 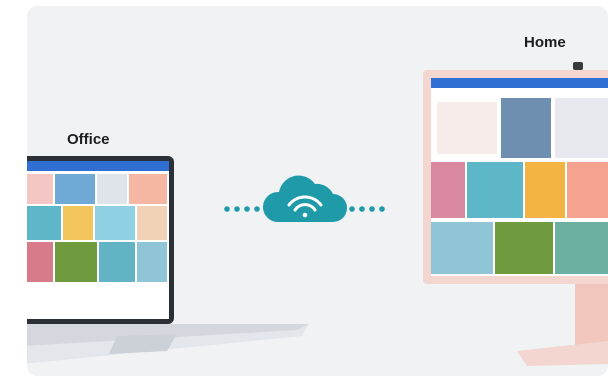 What do you see at coordinates (97, 228) in the screenshot?
I see `laptop-gallery` at bounding box center [97, 228].